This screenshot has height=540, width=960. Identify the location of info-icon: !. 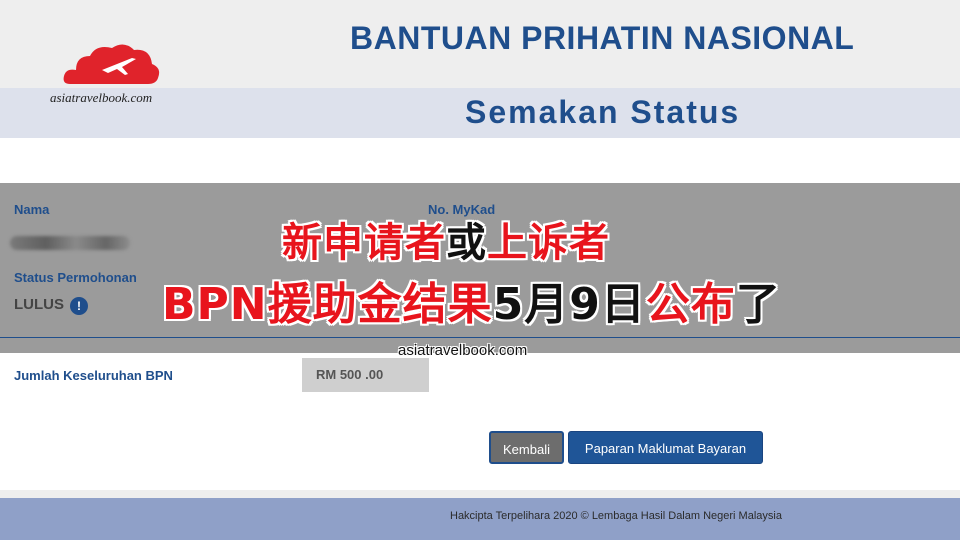
(79, 306).